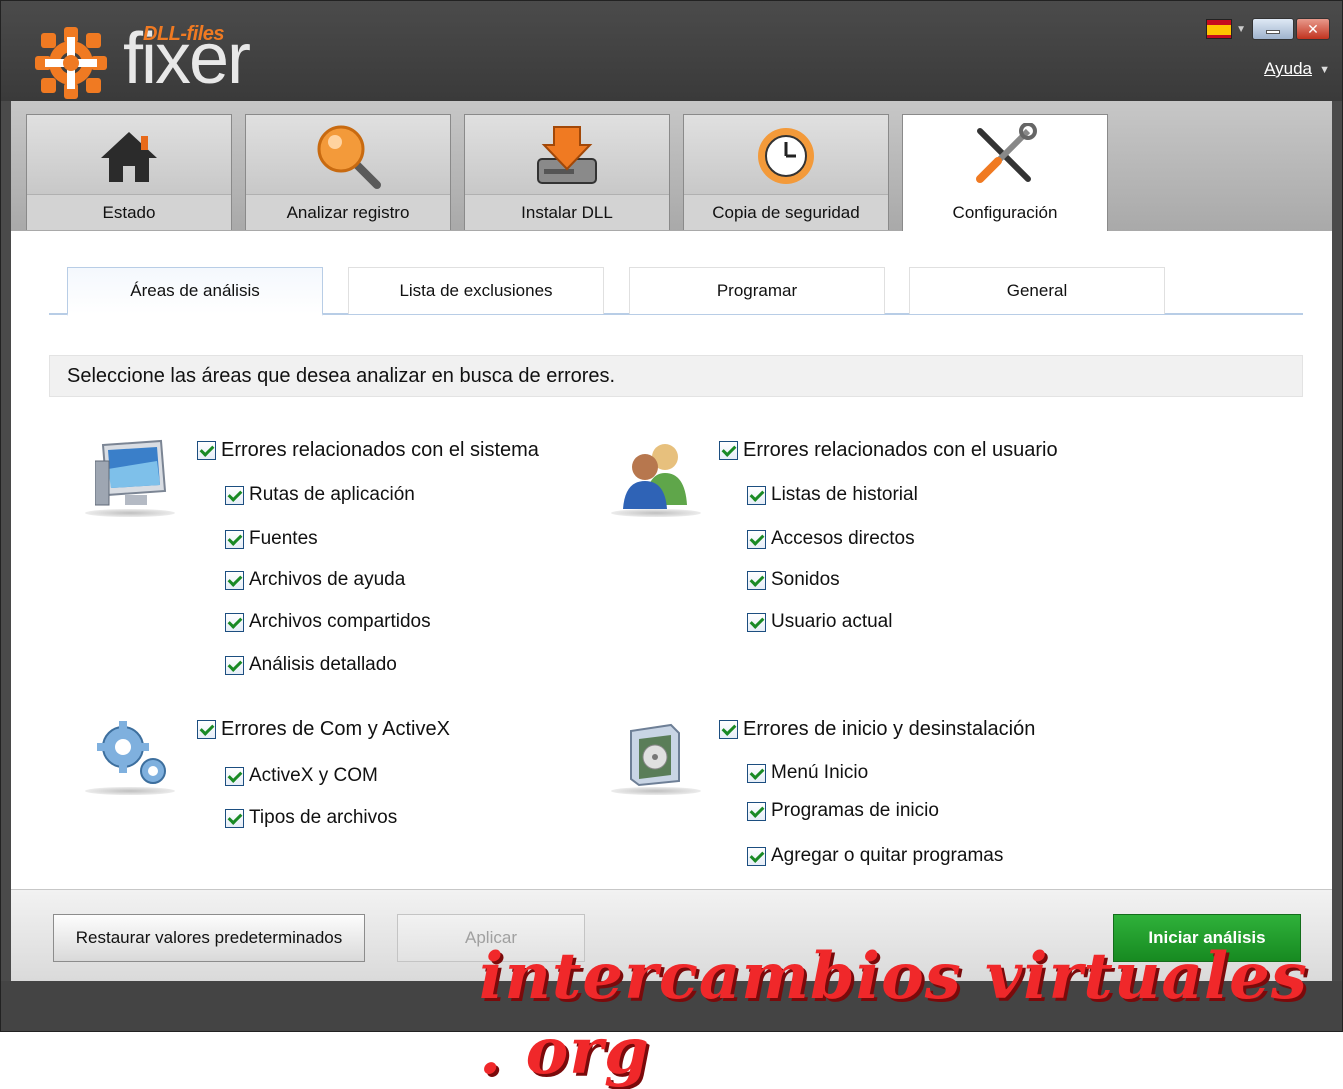  I want to click on title-bar: fixer DLL-files ▼ ✕ Ayuda ▼, so click(671, 51).